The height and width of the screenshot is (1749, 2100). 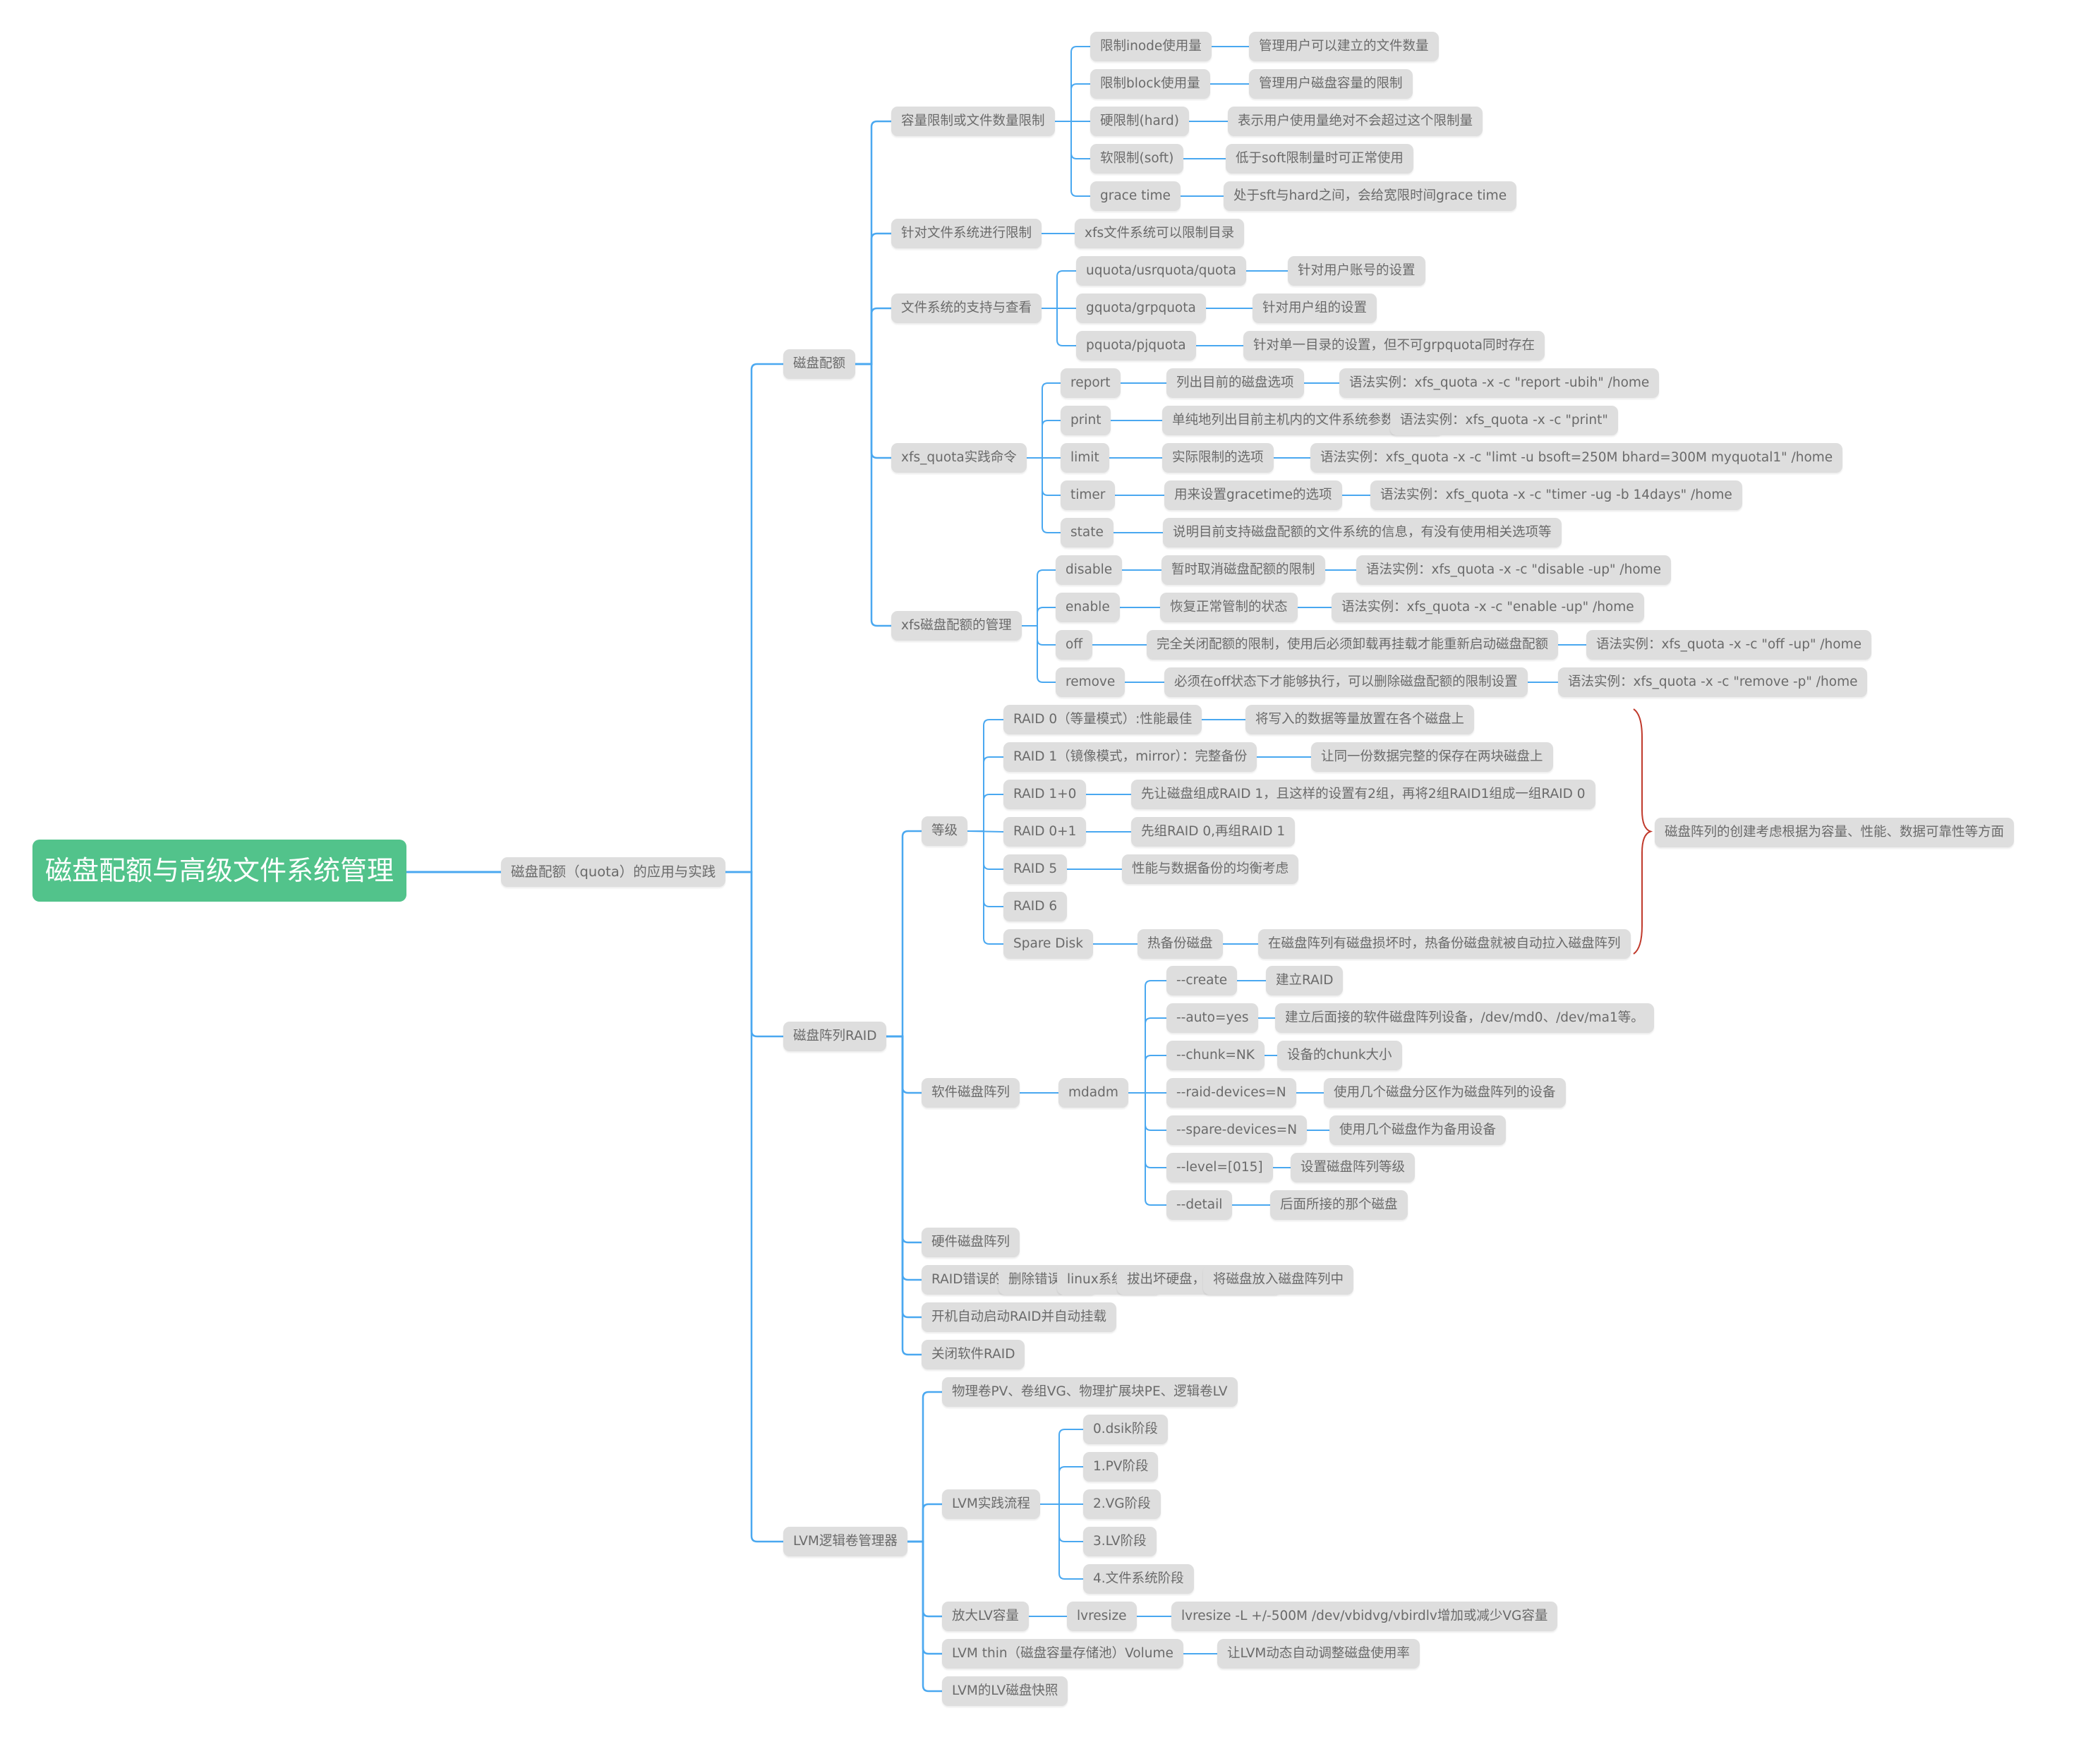 I want to click on topic-pv-vg-pe-lv: 物理卷PV、卷组VG、物理扩展块PE、逻辑卷LV, so click(x=1090, y=1392).